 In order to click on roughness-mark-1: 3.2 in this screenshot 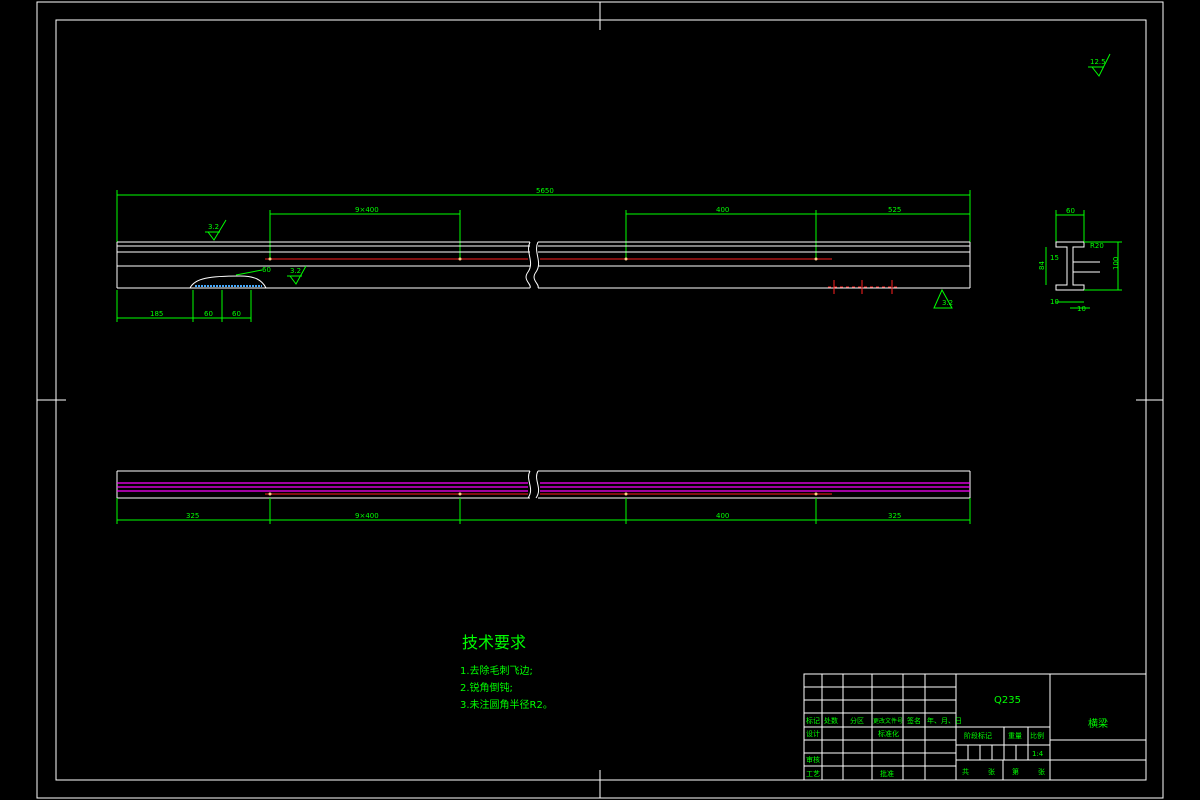, I will do `click(216, 230)`.